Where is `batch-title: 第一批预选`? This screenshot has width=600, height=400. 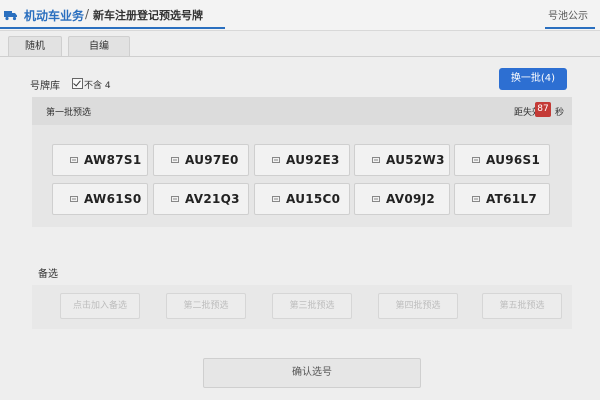
batch-title: 第一批预选 is located at coordinates (69, 113).